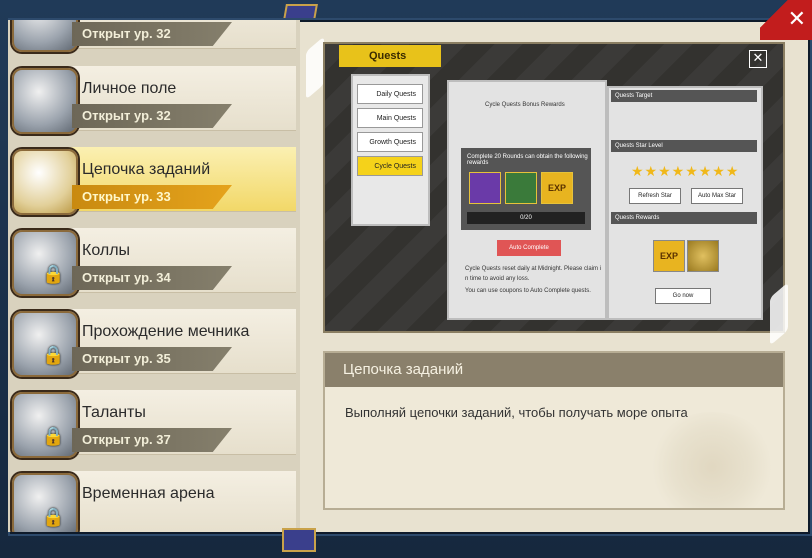 This screenshot has height=558, width=812. I want to click on sidebar-item-personal-field: Личное поле Открыт ур. 32, so click(154, 96).